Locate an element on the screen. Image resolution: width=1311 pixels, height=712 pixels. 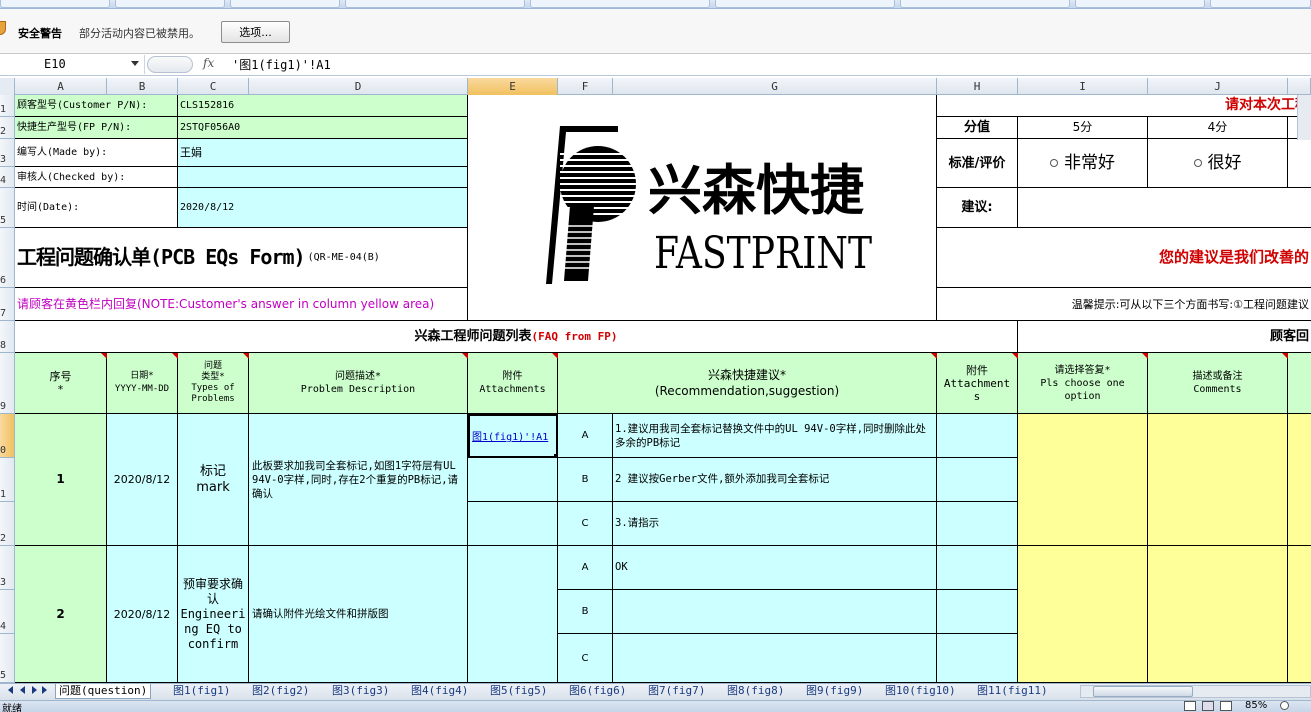
date-value: 2020/8/12 is located at coordinates (323, 208).